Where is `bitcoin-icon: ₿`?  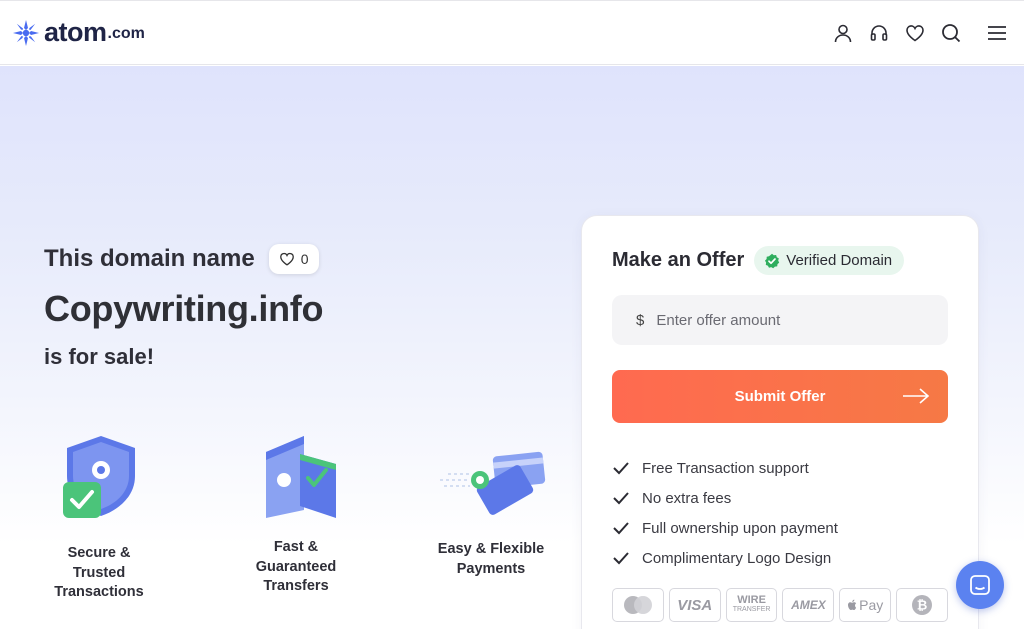
bitcoin-icon: ₿ is located at coordinates (922, 605).